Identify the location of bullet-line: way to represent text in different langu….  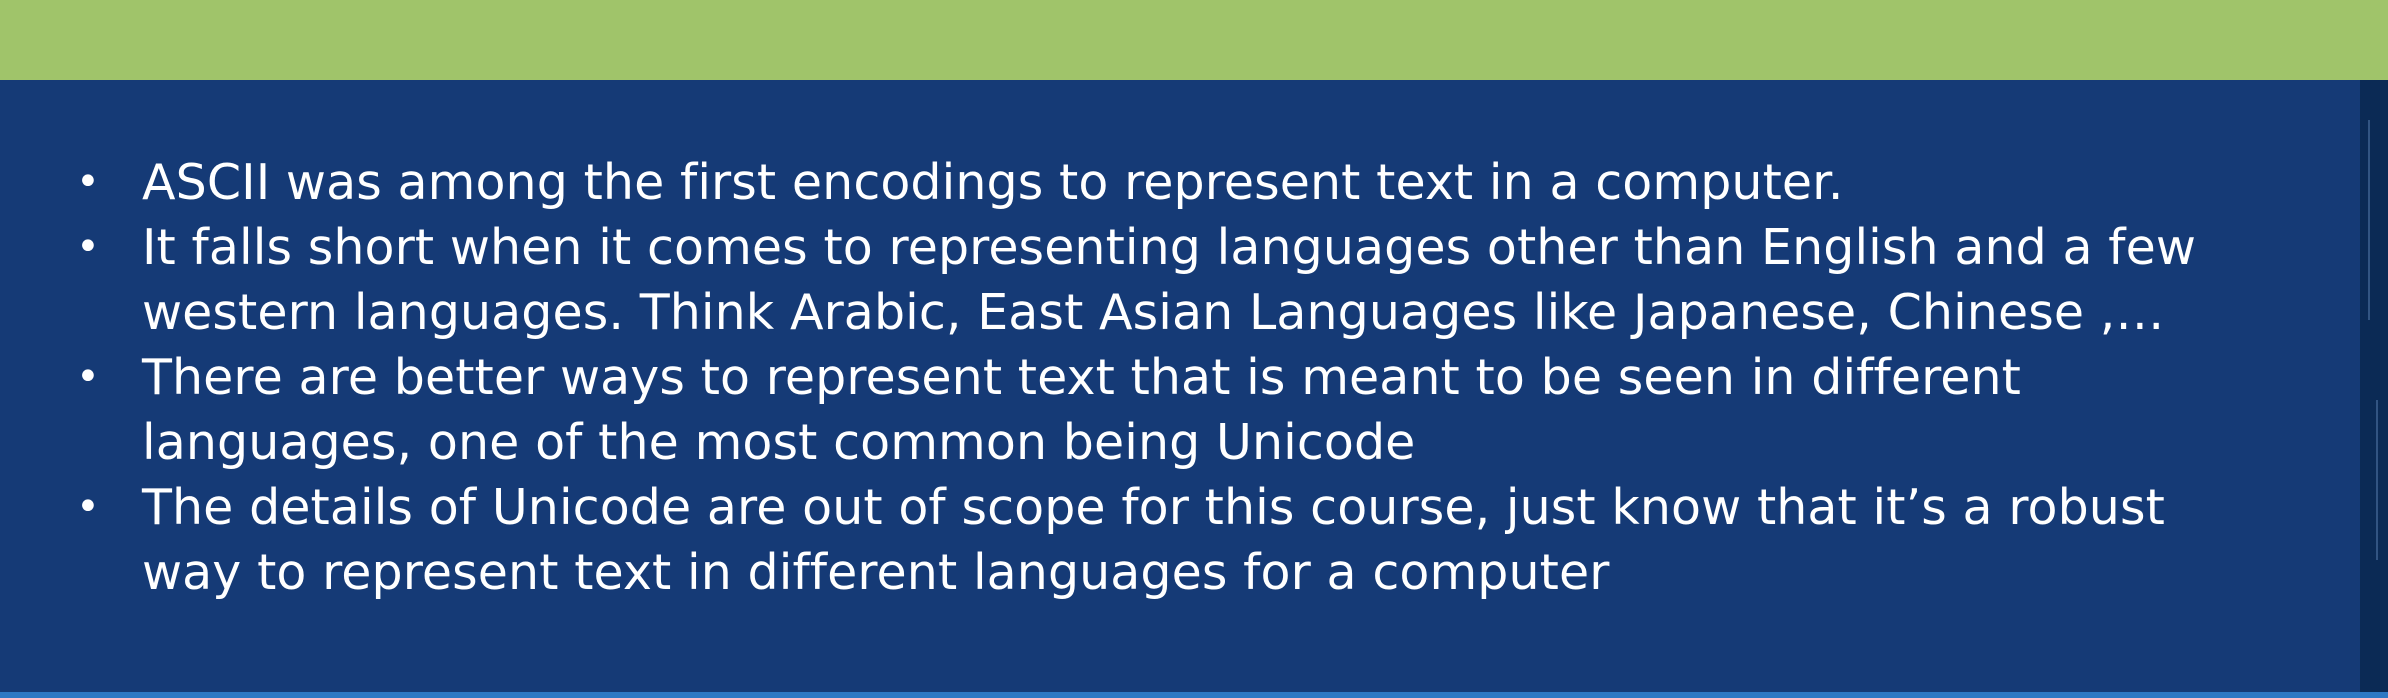
(876, 572).